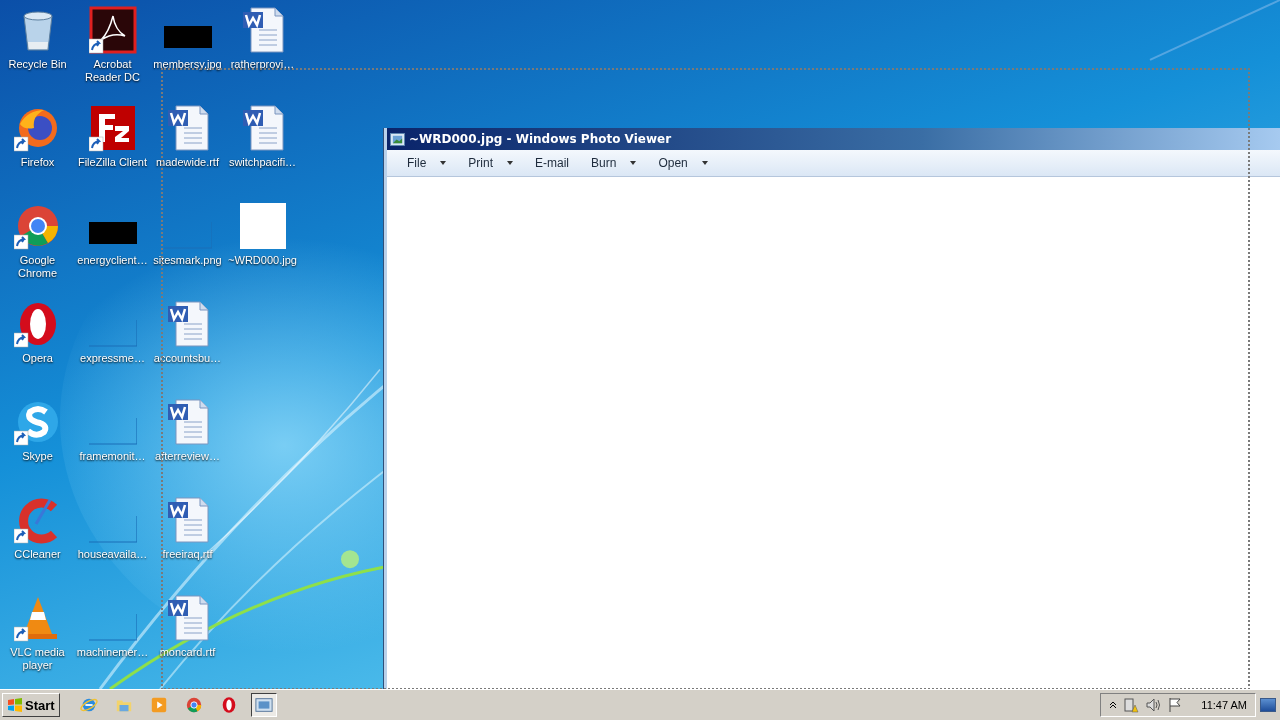 This screenshot has height=720, width=1280. Describe the element at coordinates (37, 267) in the screenshot. I see `icon-label: Google Chrome` at that location.